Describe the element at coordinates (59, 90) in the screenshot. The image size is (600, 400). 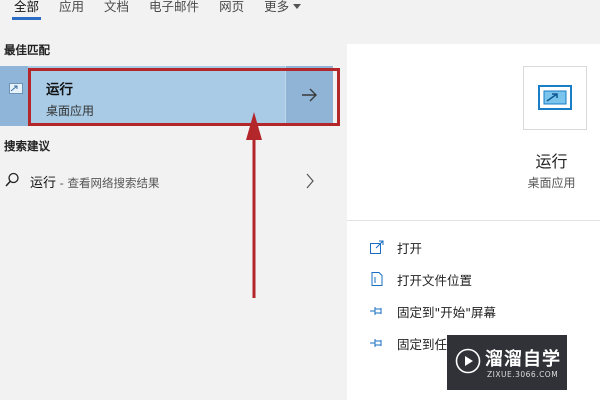
I see `best-match-title: 运行` at that location.